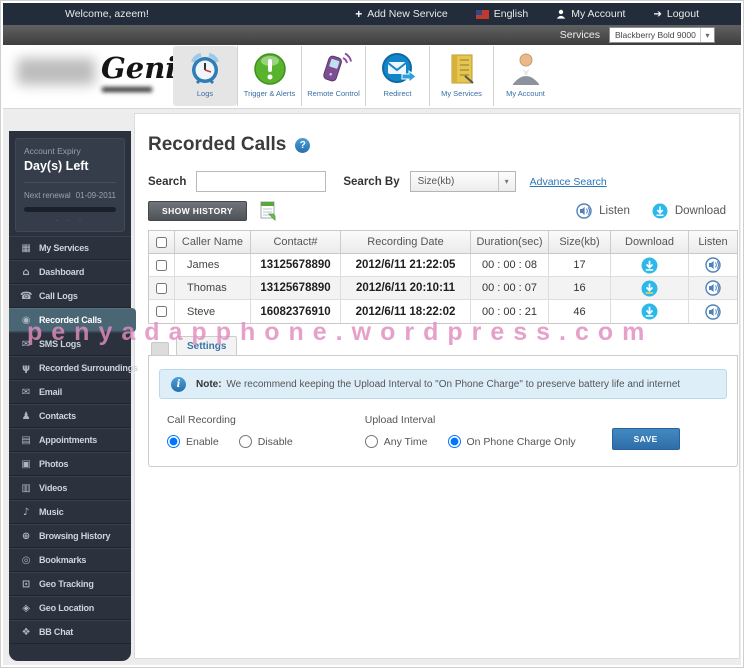  I want to click on search-by-value: Size(kb), so click(436, 181).